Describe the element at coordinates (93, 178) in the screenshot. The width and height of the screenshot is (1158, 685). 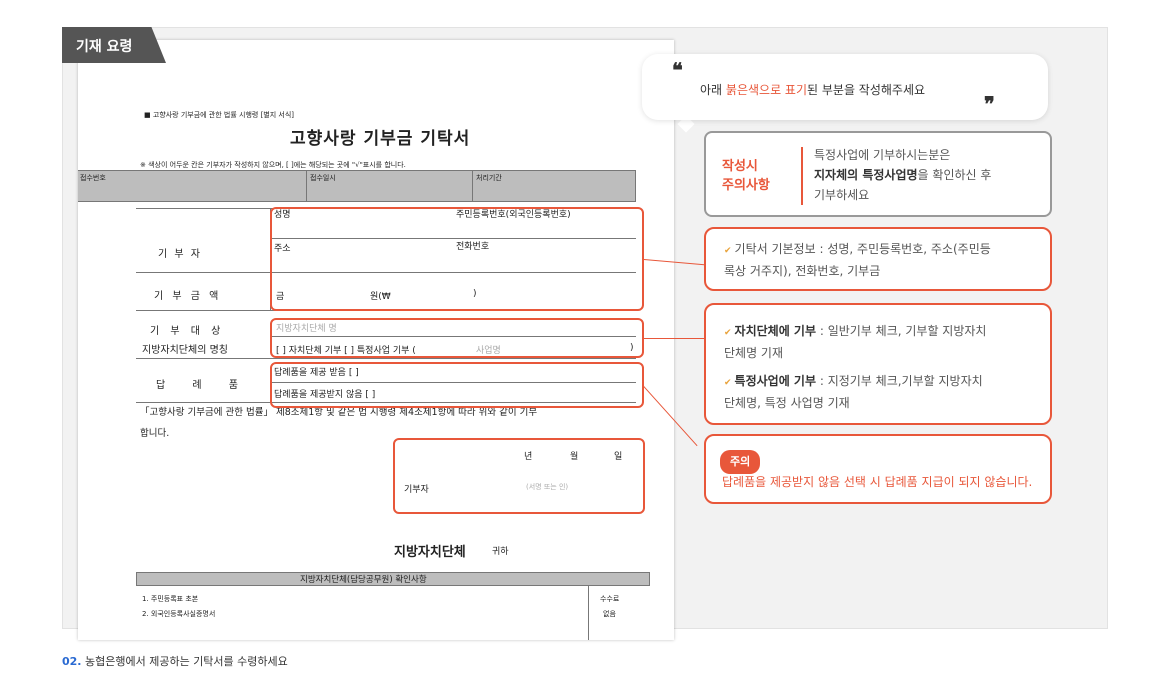
I see `receipt-number-label: 접수번호` at that location.